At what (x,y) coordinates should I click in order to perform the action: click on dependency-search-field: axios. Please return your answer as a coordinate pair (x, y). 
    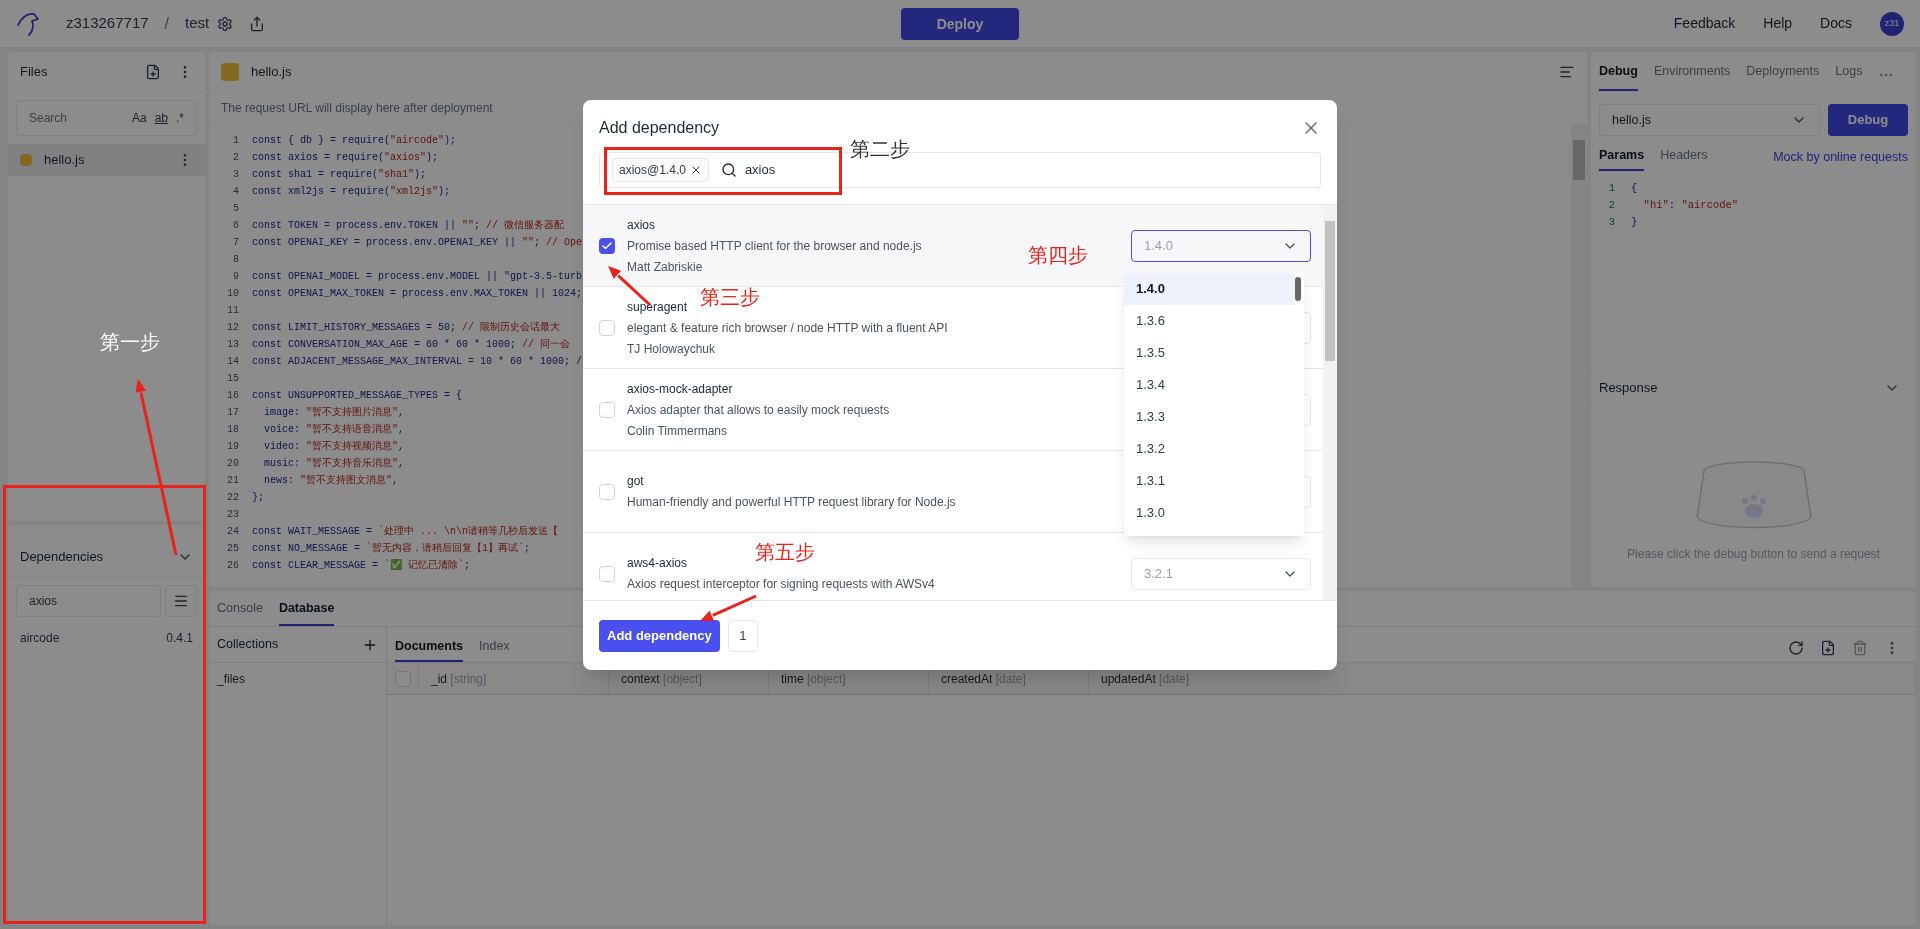
    Looking at the image, I should click on (88, 601).